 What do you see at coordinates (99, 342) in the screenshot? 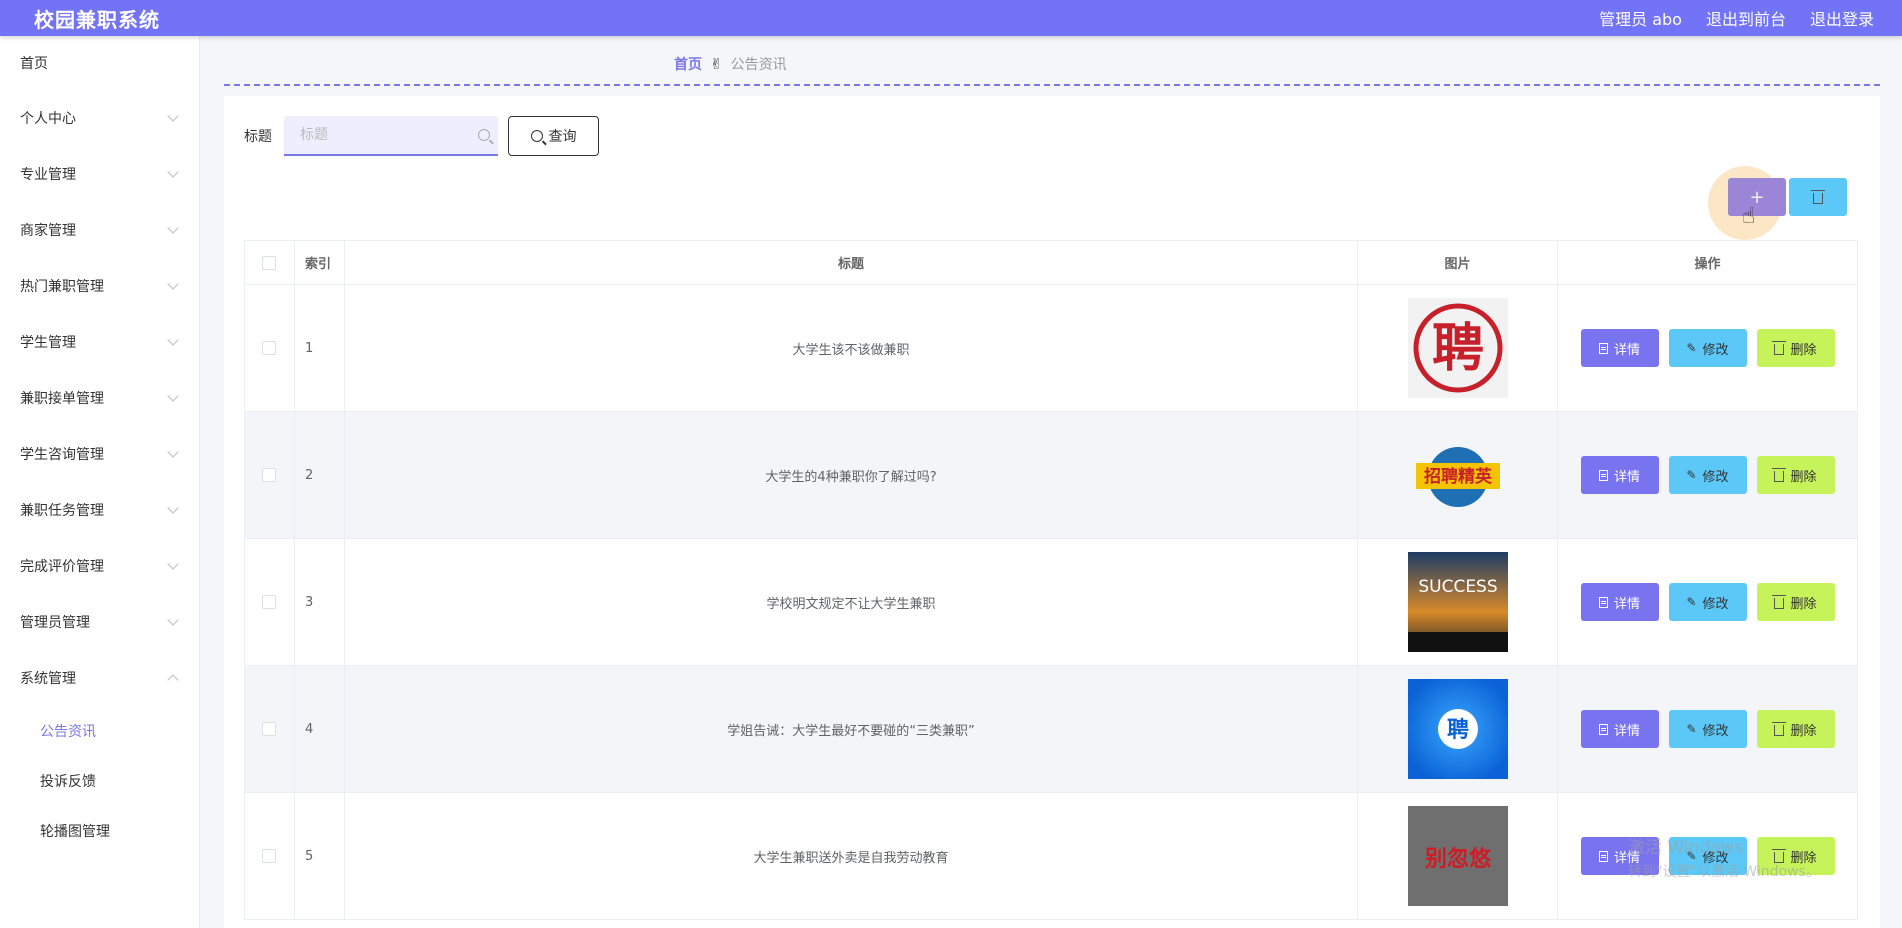
I see `sidebar-item-student-management: 学生管理` at bounding box center [99, 342].